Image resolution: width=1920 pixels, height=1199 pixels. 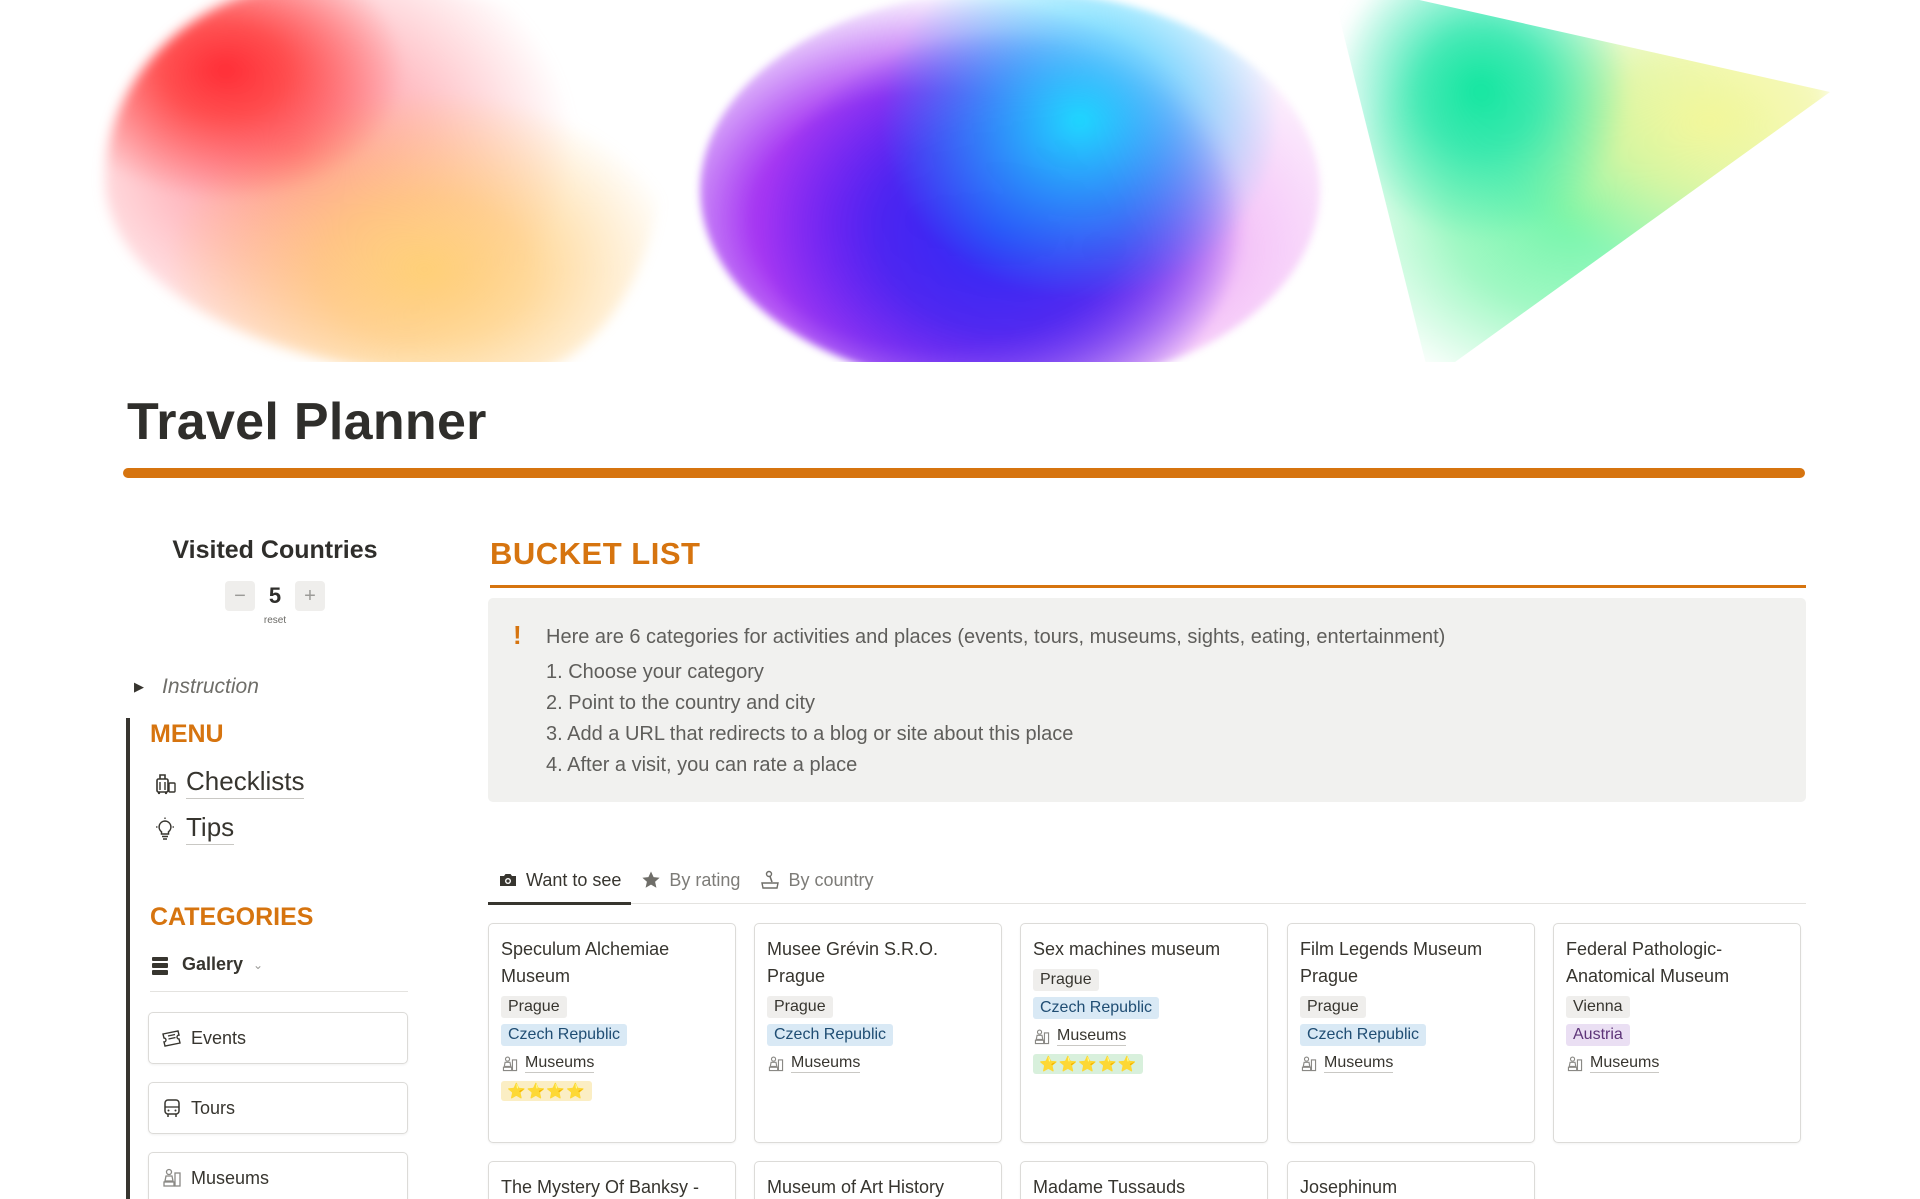 I want to click on tab-label: Want to see, so click(x=573, y=880).